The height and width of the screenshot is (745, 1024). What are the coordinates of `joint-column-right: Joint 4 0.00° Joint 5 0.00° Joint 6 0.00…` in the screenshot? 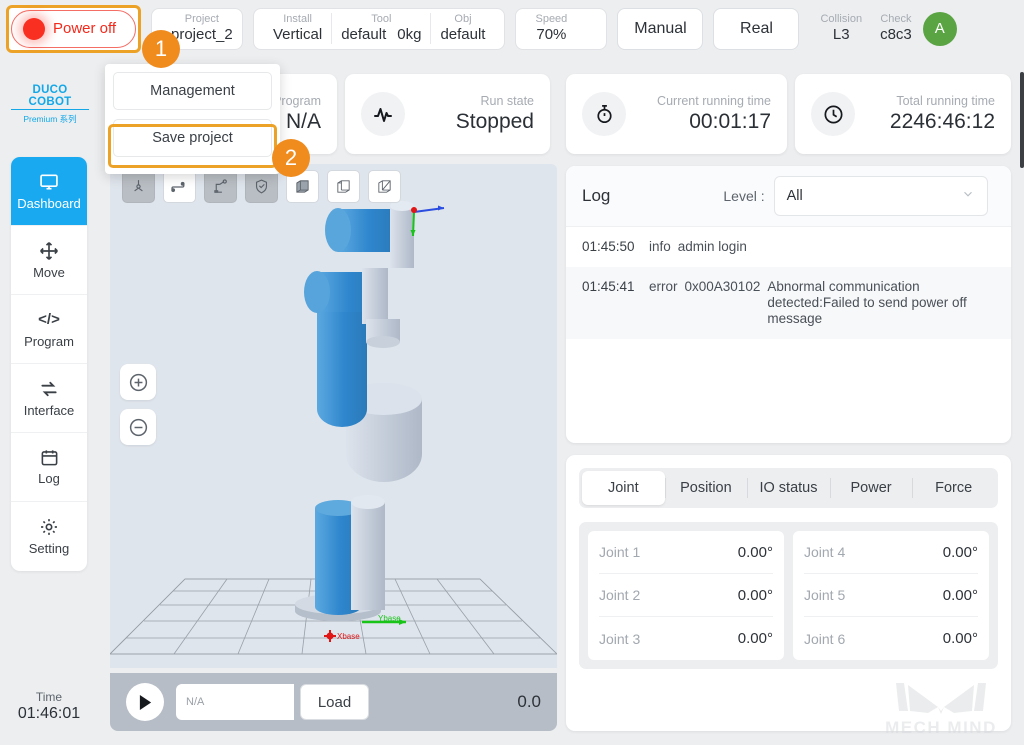 It's located at (891, 595).